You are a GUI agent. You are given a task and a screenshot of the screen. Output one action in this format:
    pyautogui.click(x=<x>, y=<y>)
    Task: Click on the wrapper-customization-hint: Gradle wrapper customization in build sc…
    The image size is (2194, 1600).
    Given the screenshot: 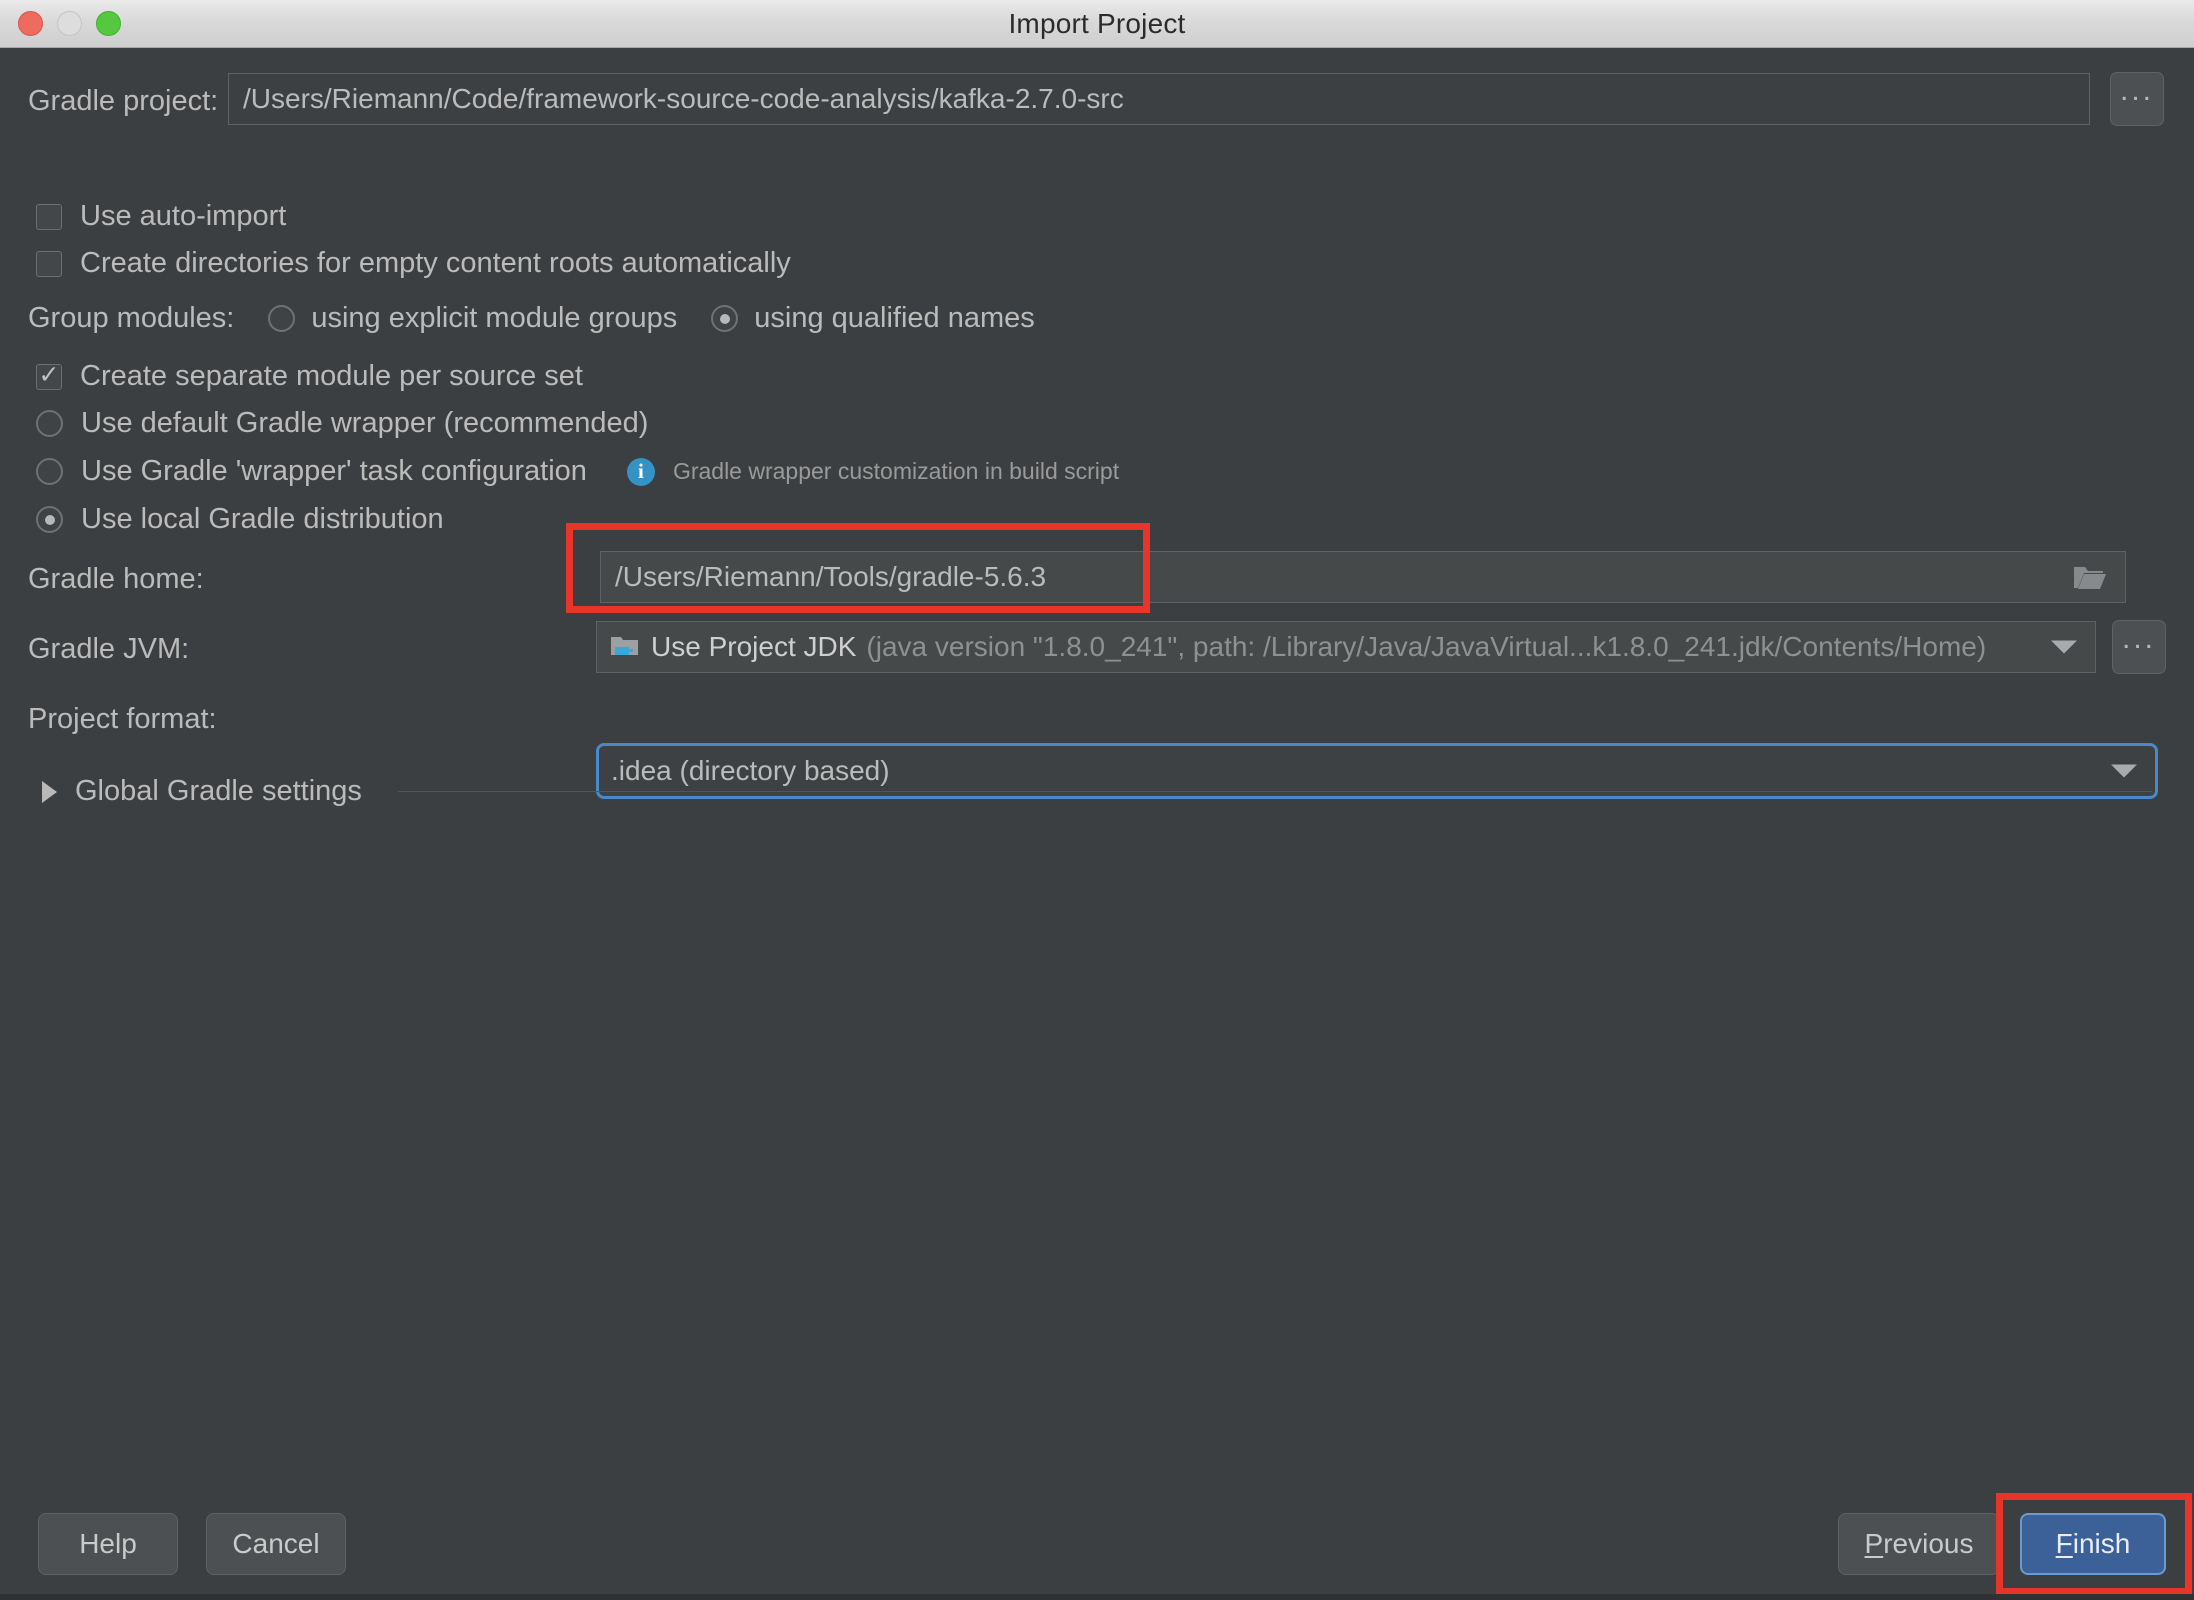 What is the action you would take?
    pyautogui.click(x=896, y=471)
    